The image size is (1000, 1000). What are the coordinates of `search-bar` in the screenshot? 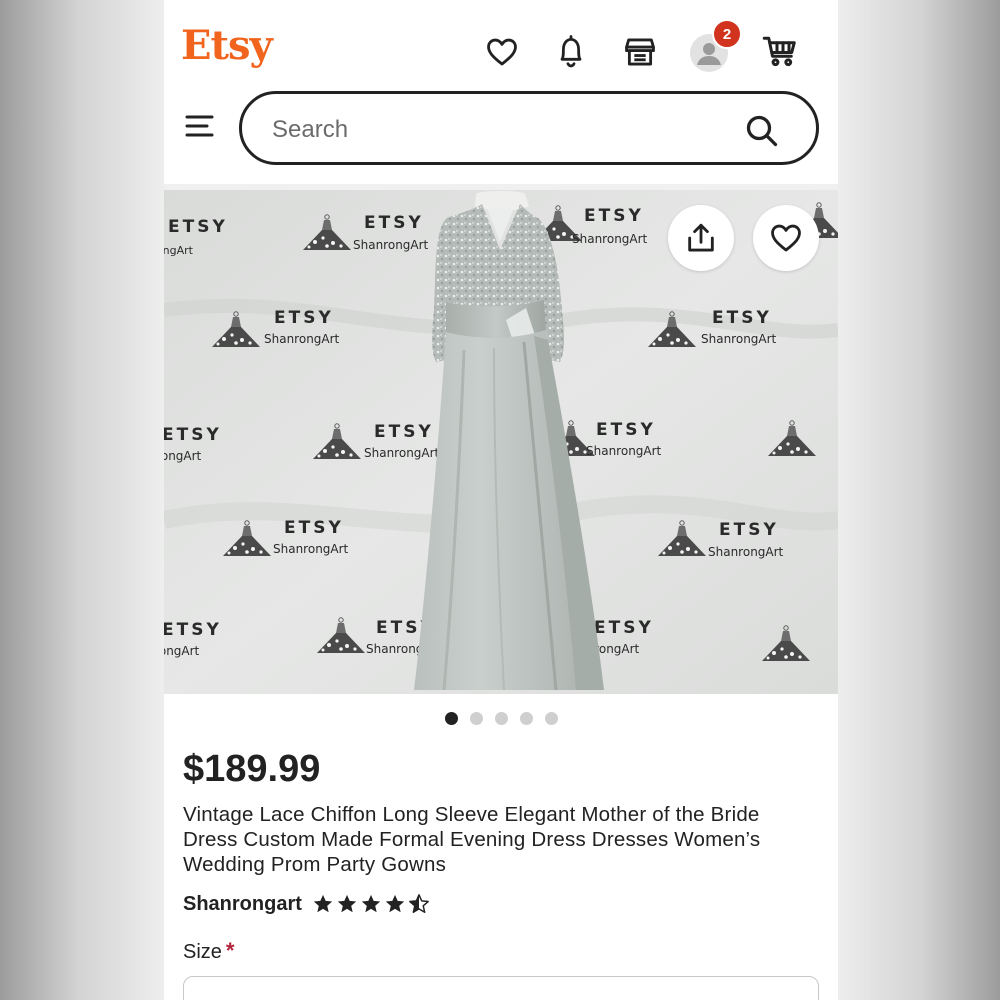 It's located at (529, 128).